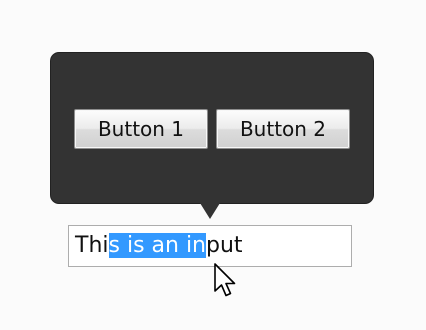 This screenshot has width=426, height=330. Describe the element at coordinates (141, 129) in the screenshot. I see `button-1: Button 1` at that location.